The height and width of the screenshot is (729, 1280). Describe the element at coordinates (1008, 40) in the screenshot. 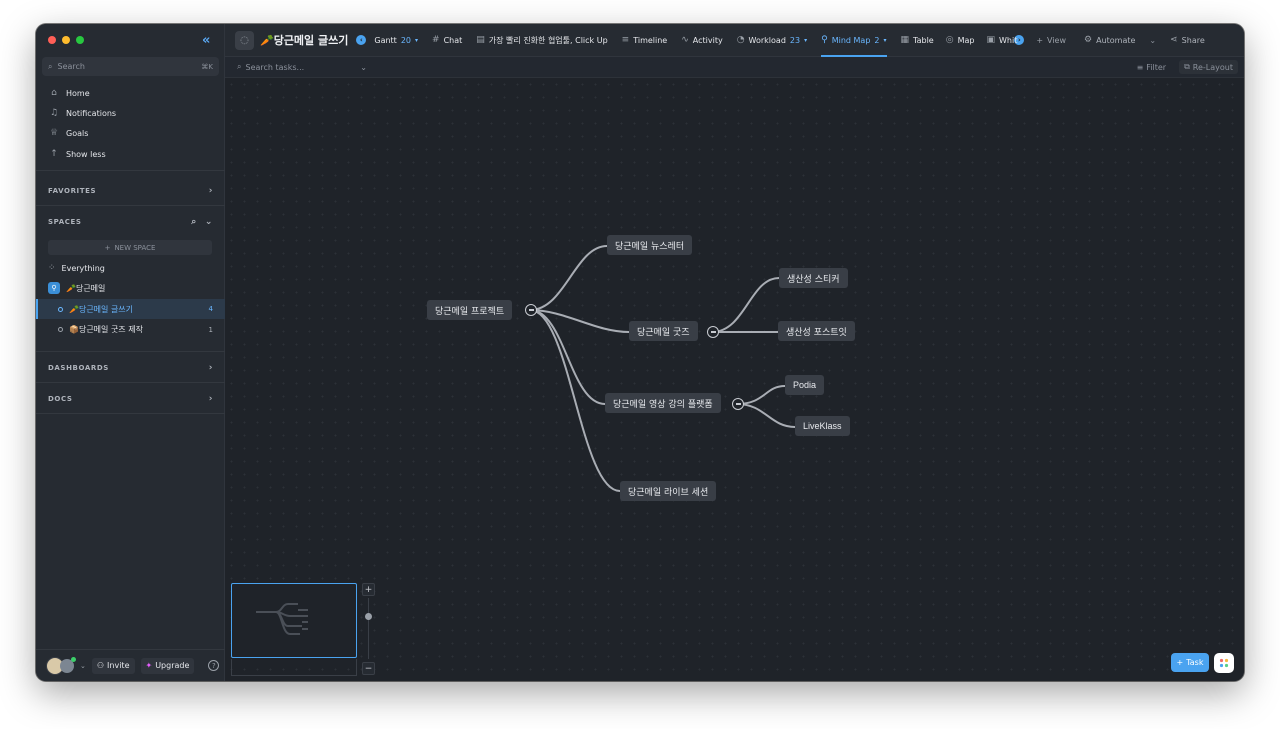

I see `tab-label: Whit` at that location.